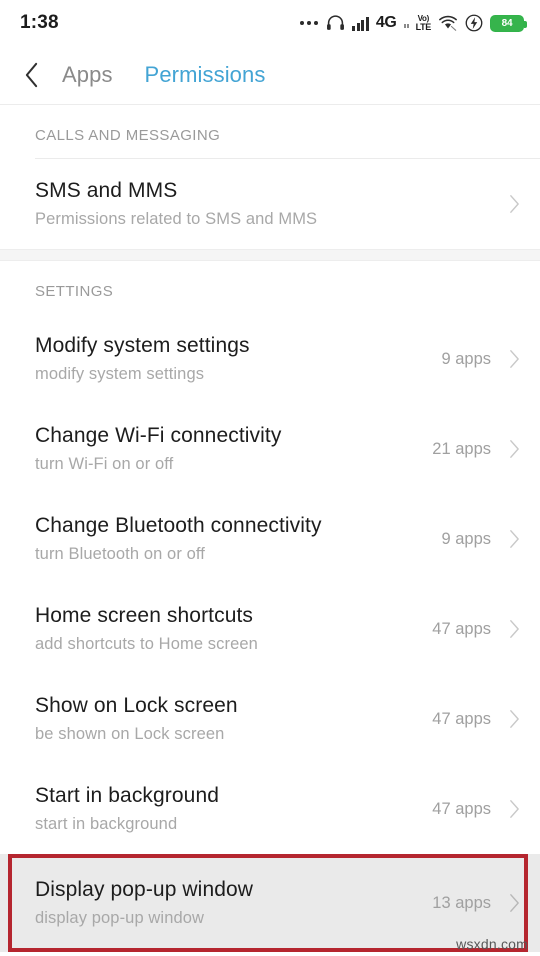 The width and height of the screenshot is (540, 956). What do you see at coordinates (106, 824) in the screenshot?
I see `row-subtitle: start in background` at bounding box center [106, 824].